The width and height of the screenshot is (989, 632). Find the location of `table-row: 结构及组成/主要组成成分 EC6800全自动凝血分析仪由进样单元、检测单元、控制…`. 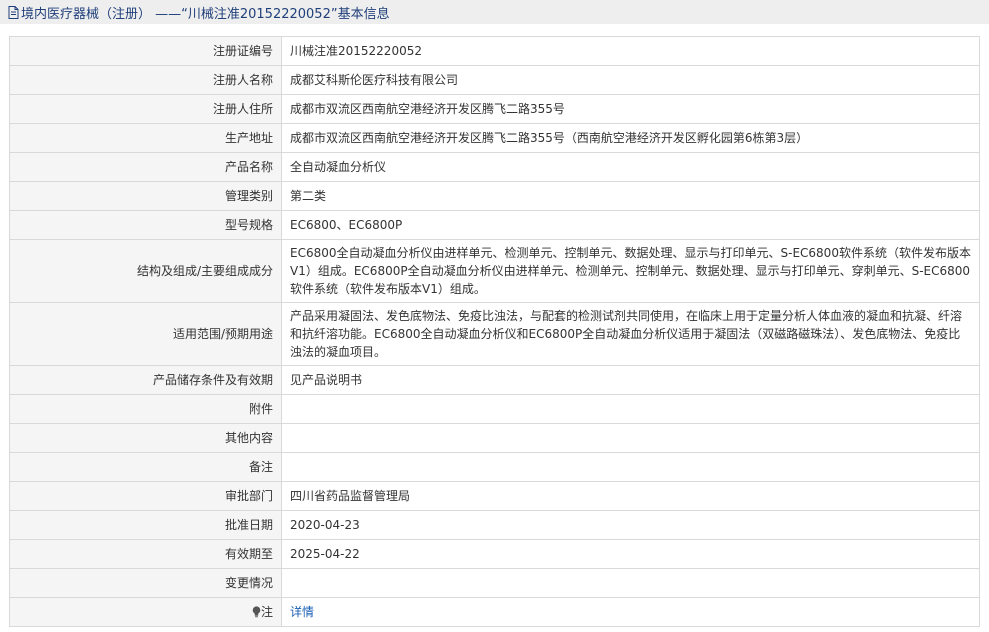

table-row: 结构及组成/主要组成成分 EC6800全自动凝血分析仪由进样单元、检测单元、控制… is located at coordinates (495, 271).